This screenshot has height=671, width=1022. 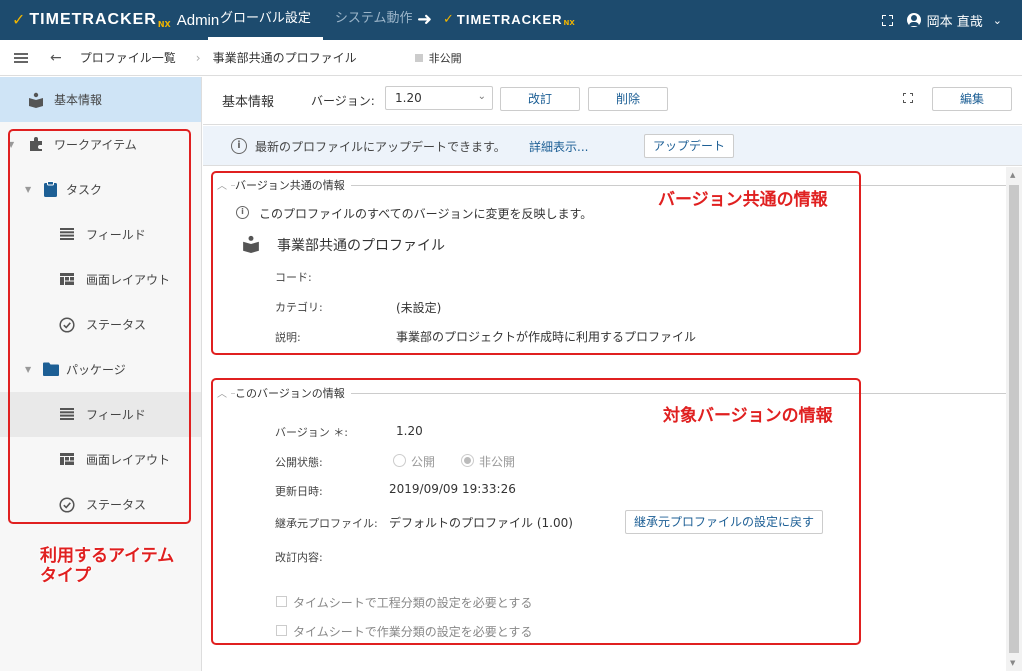 What do you see at coordinates (425, 19) in the screenshot?
I see `arrow-right-icon: ➜` at bounding box center [425, 19].